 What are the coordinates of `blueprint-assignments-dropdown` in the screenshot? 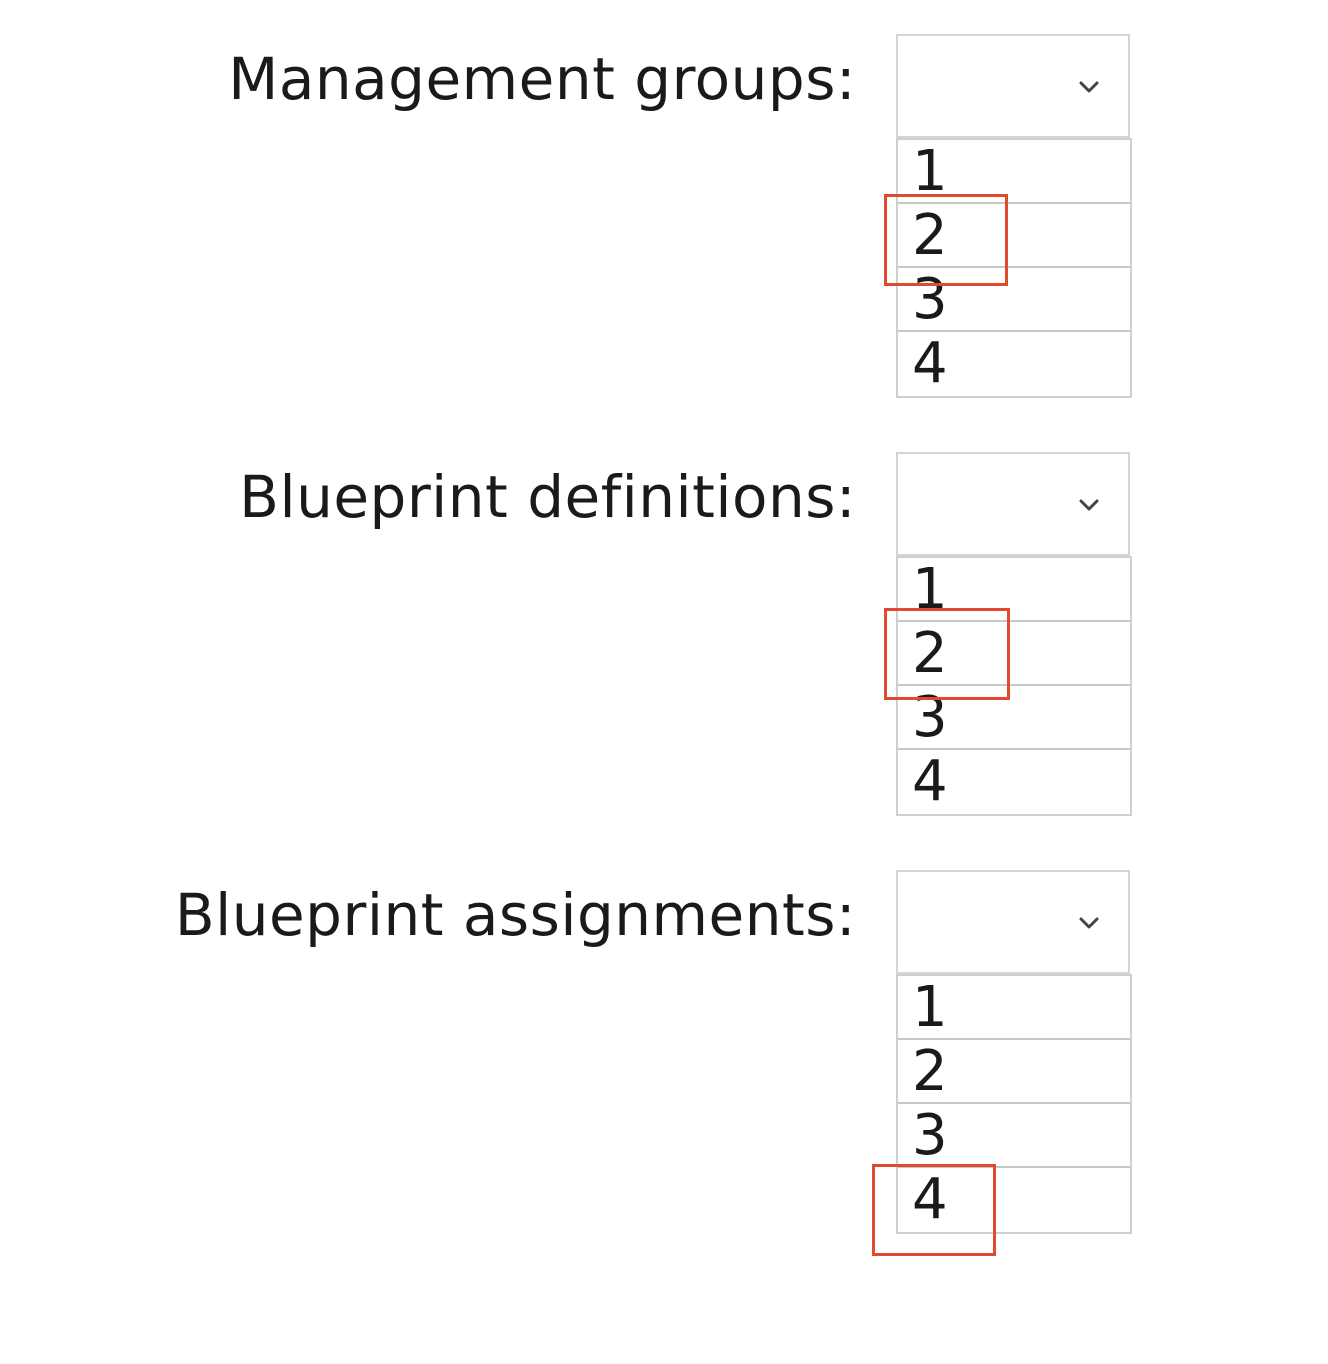 It's located at (1013, 922).